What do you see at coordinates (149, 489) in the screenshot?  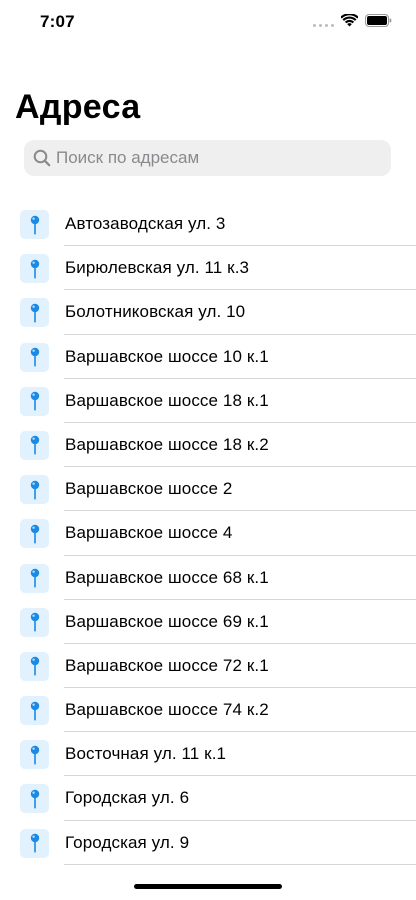 I see `address-label: Варшавское шоссе 2` at bounding box center [149, 489].